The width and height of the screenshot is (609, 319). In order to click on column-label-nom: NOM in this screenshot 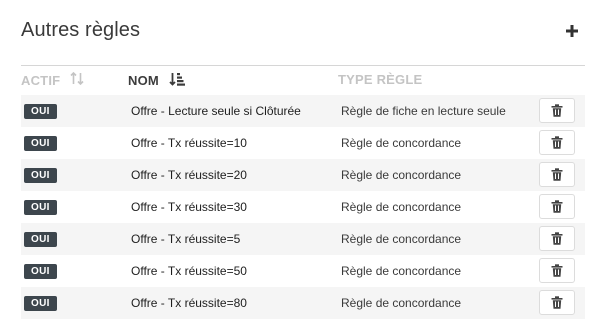, I will do `click(143, 80)`.